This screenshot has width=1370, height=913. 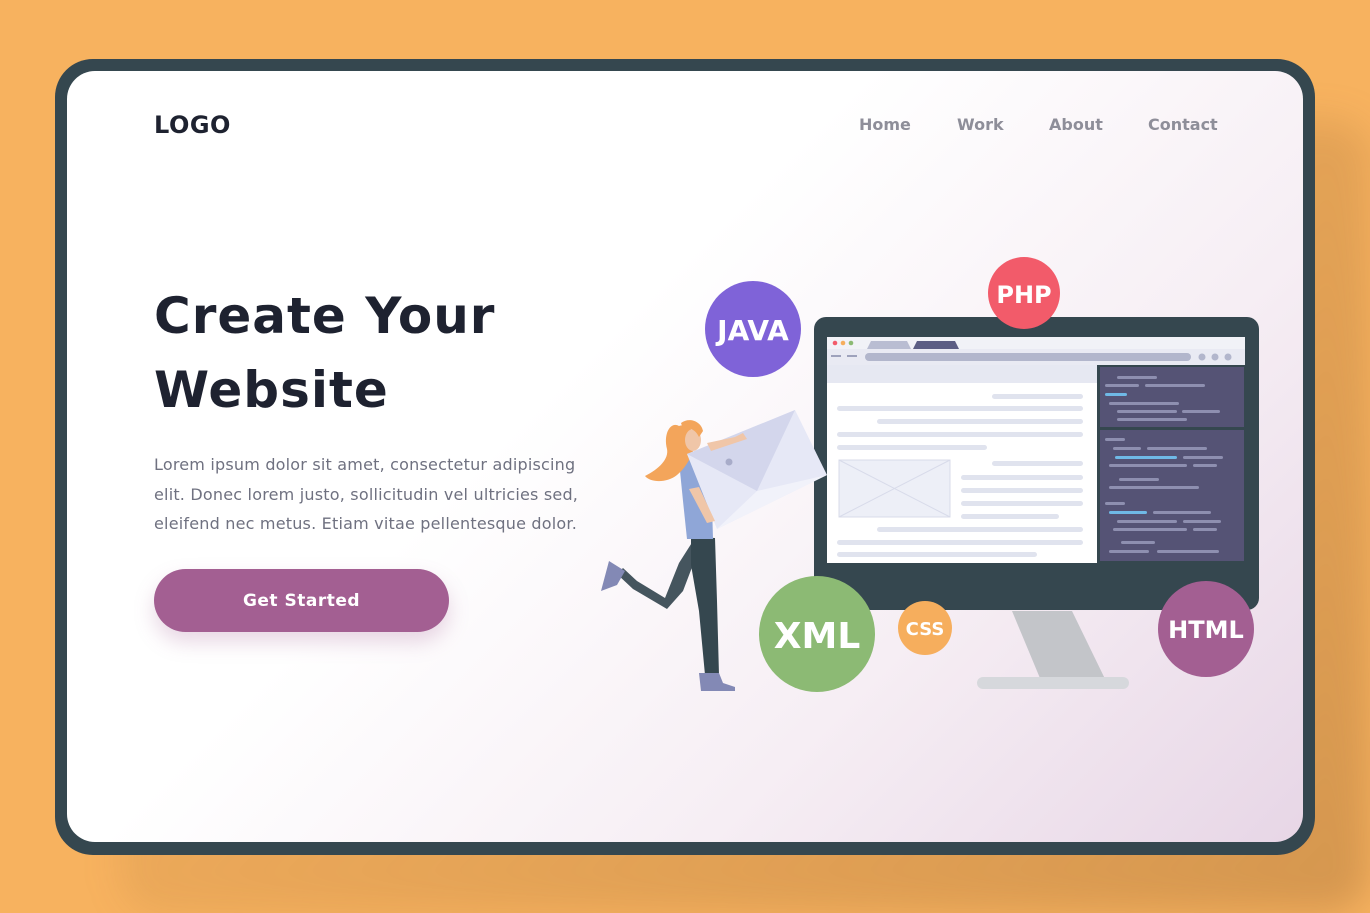 I want to click on xml-badge: XML, so click(x=817, y=634).